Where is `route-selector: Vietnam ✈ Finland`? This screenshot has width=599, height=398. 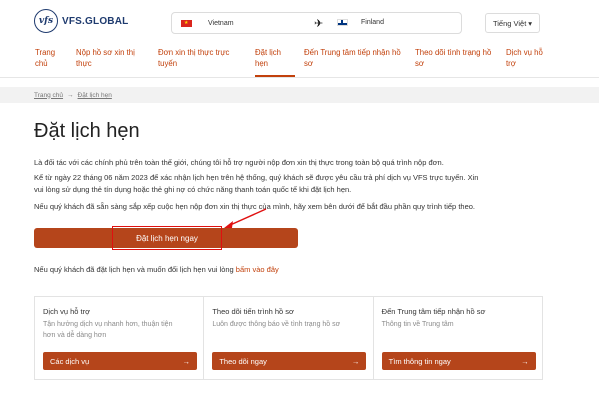
route-selector: Vietnam ✈ Finland is located at coordinates (316, 23).